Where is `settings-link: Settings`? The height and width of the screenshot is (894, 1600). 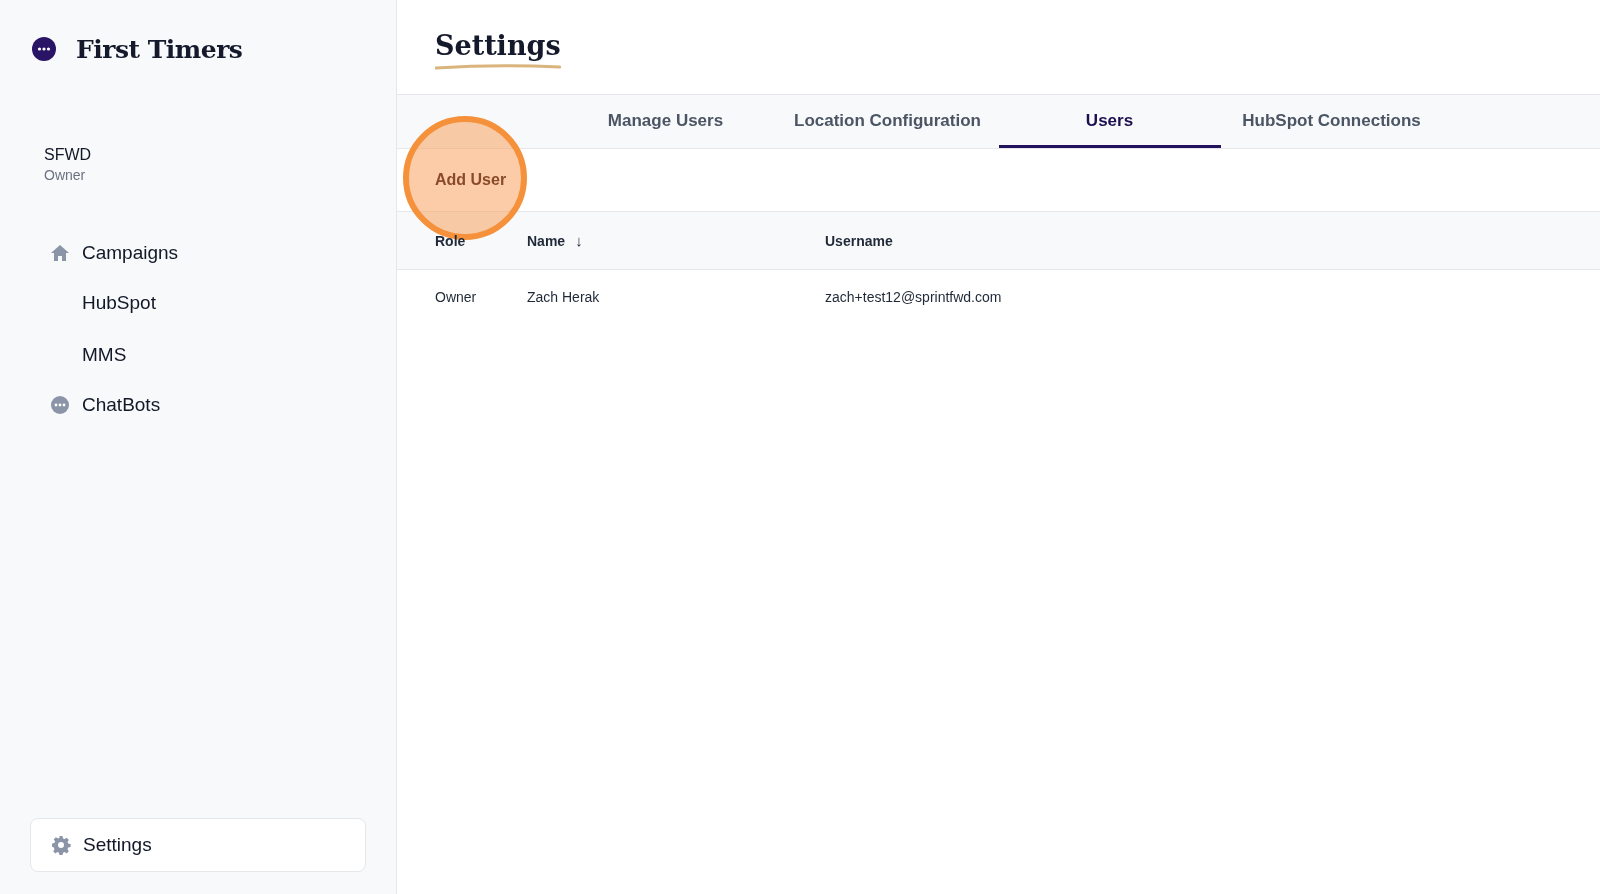 settings-link: Settings is located at coordinates (198, 845).